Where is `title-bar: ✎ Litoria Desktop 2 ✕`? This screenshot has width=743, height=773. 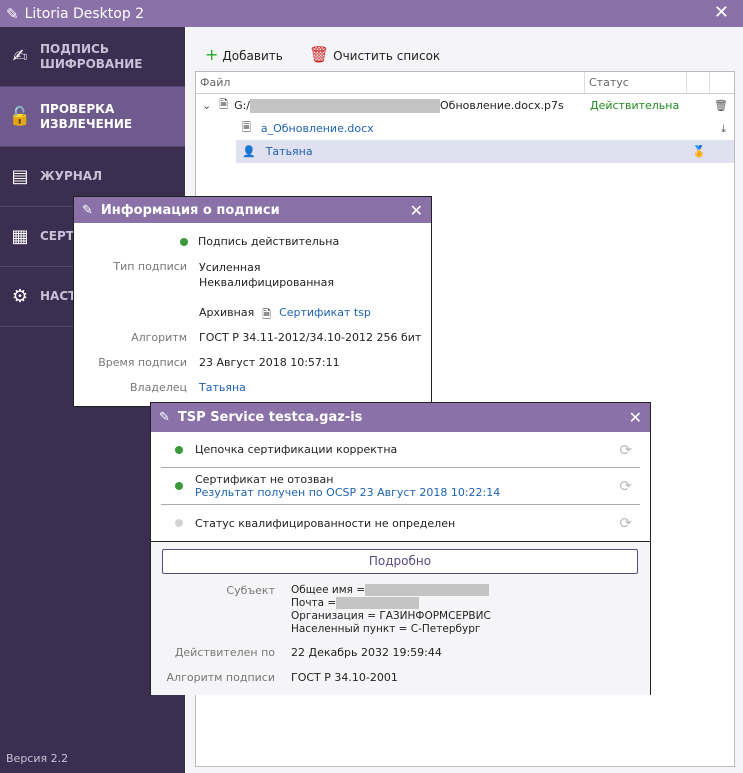 title-bar: ✎ Litoria Desktop 2 ✕ is located at coordinates (371, 13).